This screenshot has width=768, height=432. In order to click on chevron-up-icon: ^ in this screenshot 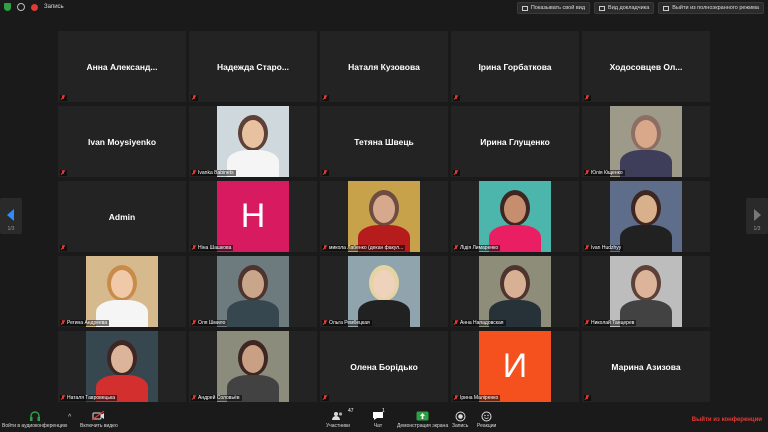, I will do `click(70, 417)`.